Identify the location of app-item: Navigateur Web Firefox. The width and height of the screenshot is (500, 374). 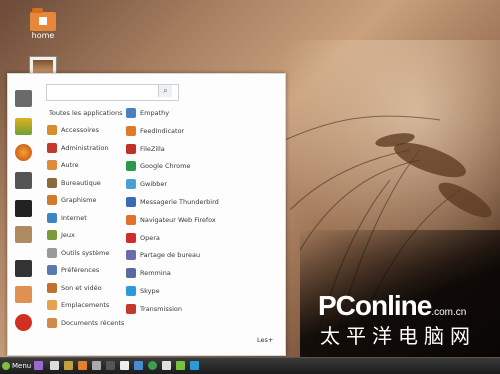
(171, 220).